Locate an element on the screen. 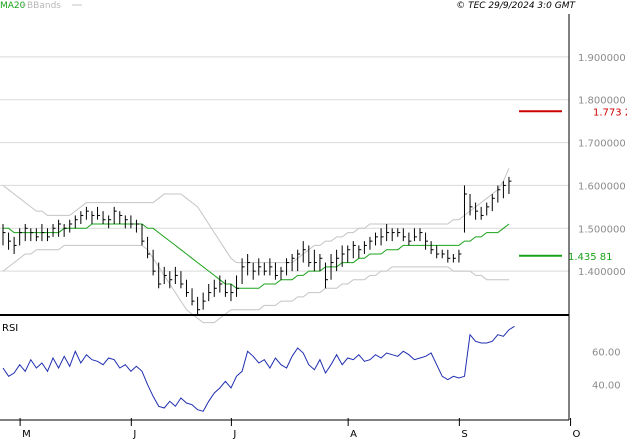 This screenshot has height=440, width=627. price-y-tick-label: 1.800000 is located at coordinates (602, 101).